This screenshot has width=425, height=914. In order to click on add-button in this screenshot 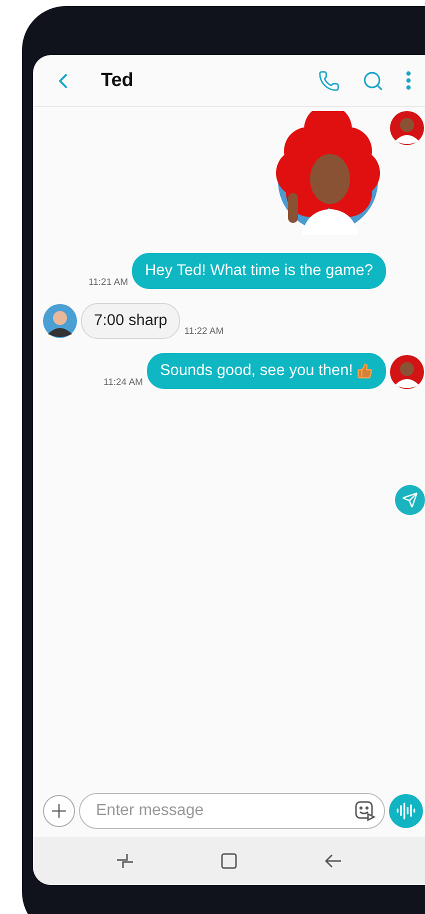, I will do `click(59, 811)`.